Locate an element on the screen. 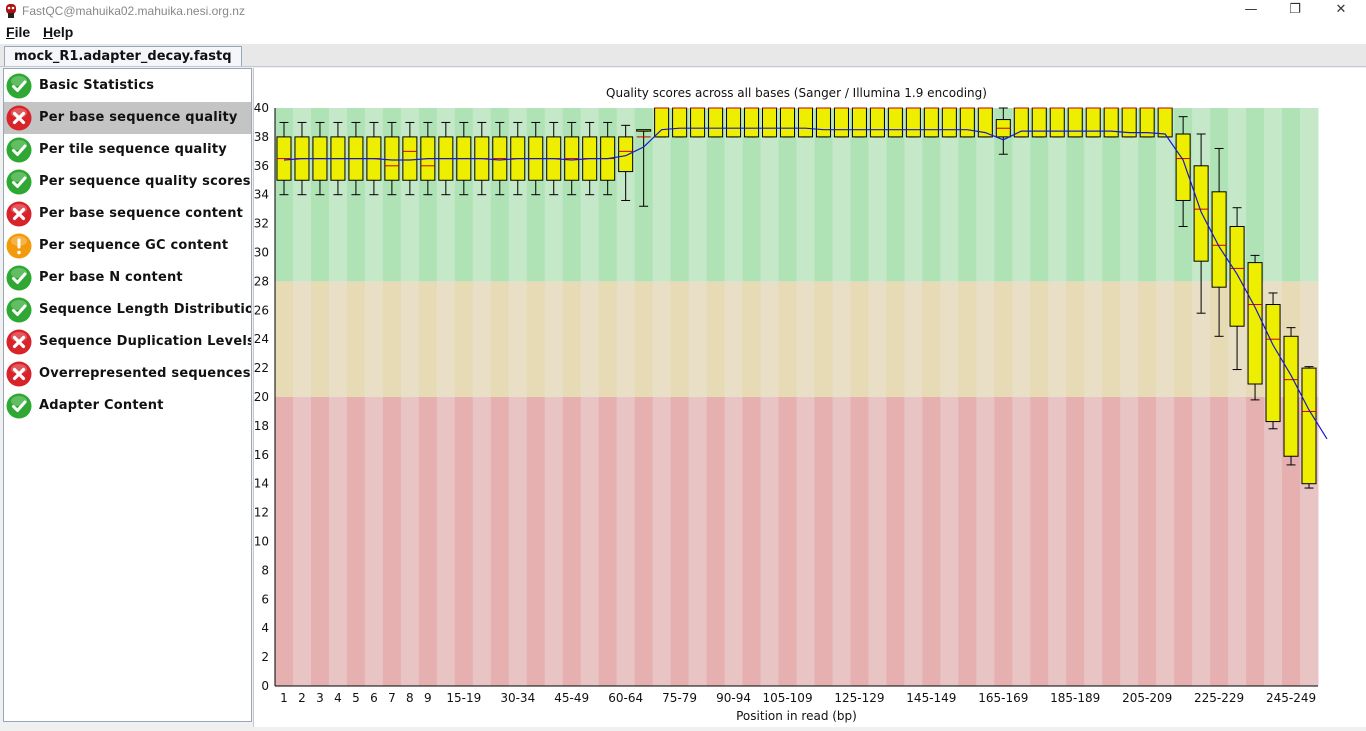 The height and width of the screenshot is (731, 1366). x-tick-label: 185-189 is located at coordinates (1075, 698).